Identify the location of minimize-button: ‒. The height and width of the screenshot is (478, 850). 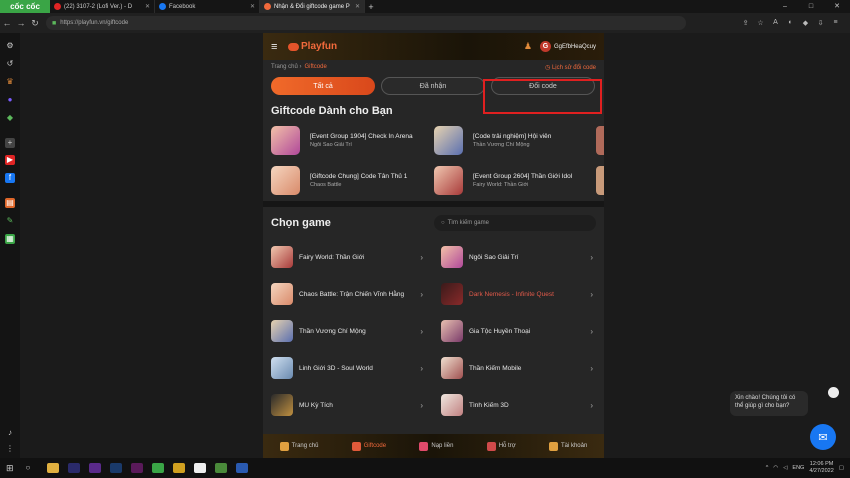
(785, 6).